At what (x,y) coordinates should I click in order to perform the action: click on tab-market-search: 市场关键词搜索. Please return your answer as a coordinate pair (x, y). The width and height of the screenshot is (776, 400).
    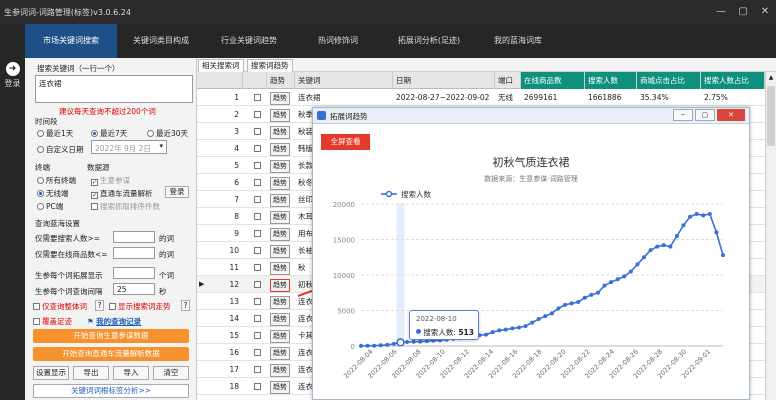
    Looking at the image, I should click on (71, 41).